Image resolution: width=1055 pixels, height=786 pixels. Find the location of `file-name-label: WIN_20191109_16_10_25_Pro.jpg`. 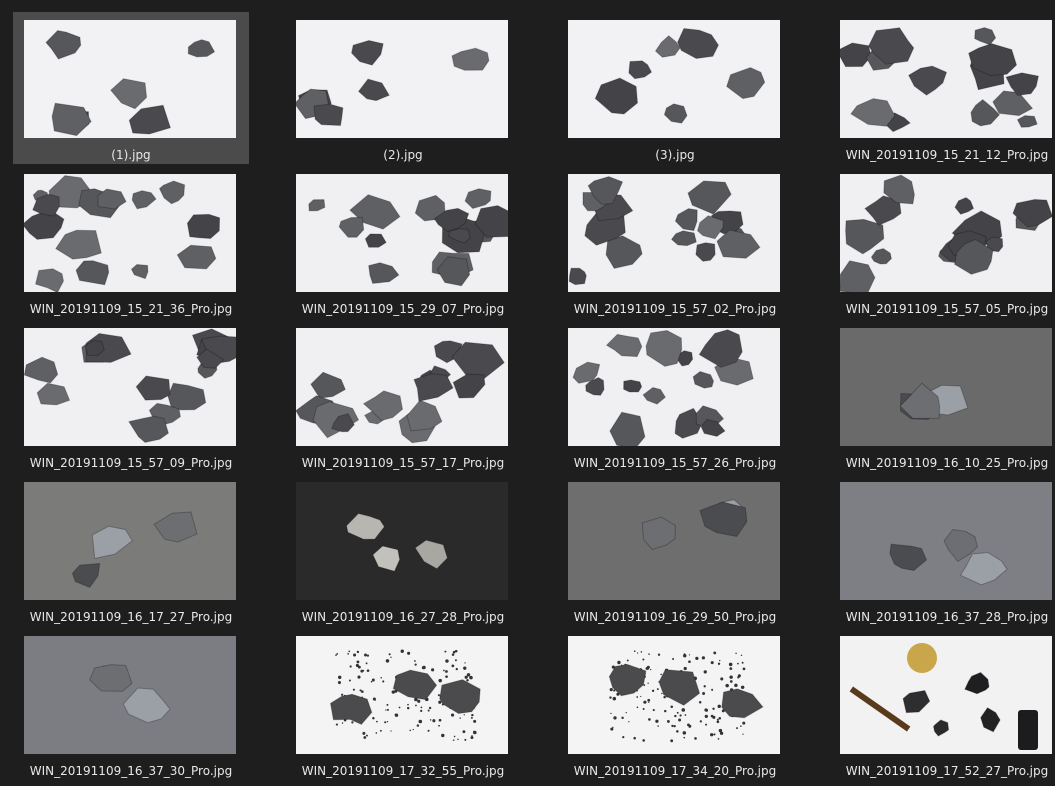

file-name-label: WIN_20191109_16_10_25_Pro.jpg is located at coordinates (942, 463).